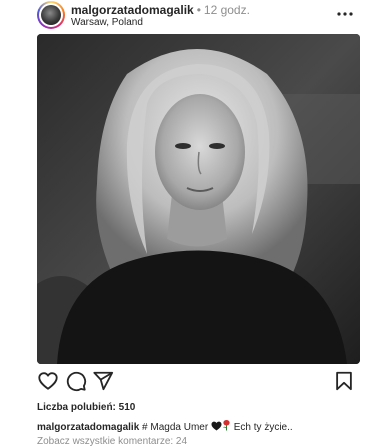 This screenshot has width=375, height=447. I want to click on avatar, so click(51, 15).